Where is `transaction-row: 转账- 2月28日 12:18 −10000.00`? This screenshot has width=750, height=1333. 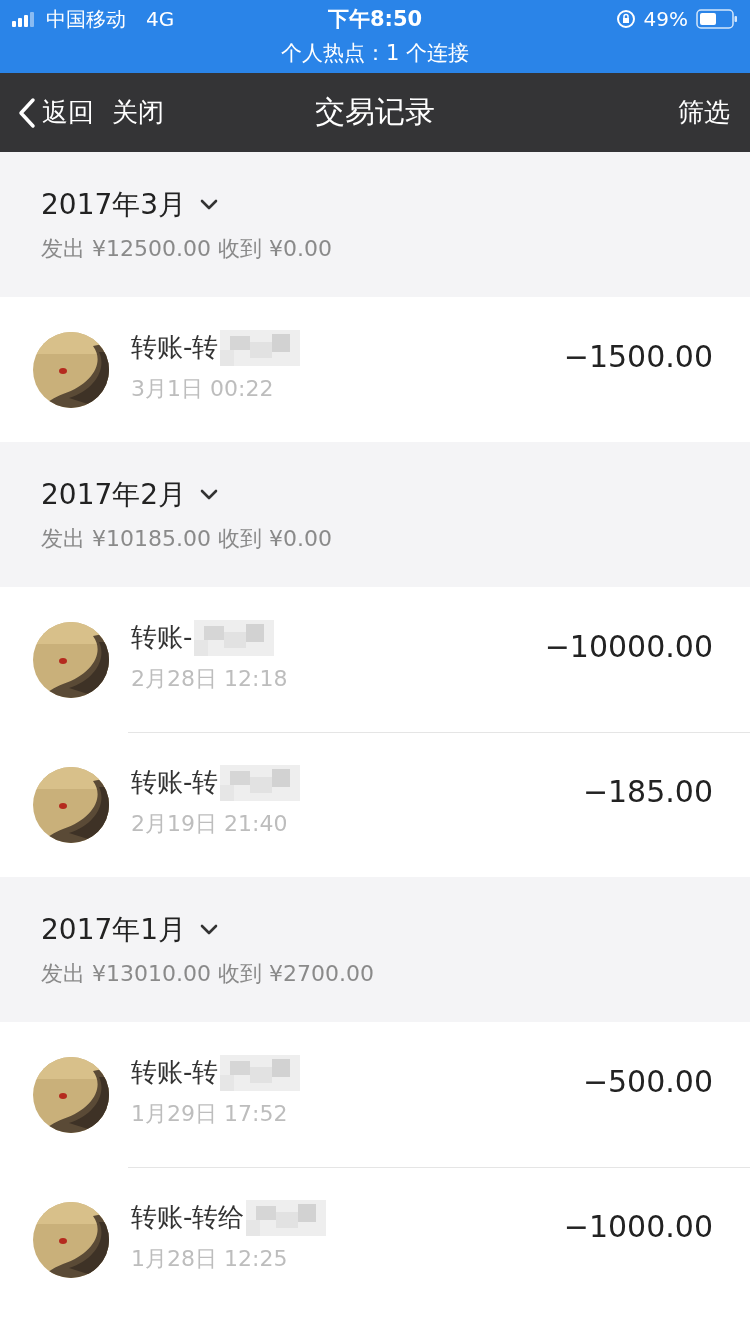
transaction-row: 转账- 2月28日 12:18 −10000.00 is located at coordinates (375, 659).